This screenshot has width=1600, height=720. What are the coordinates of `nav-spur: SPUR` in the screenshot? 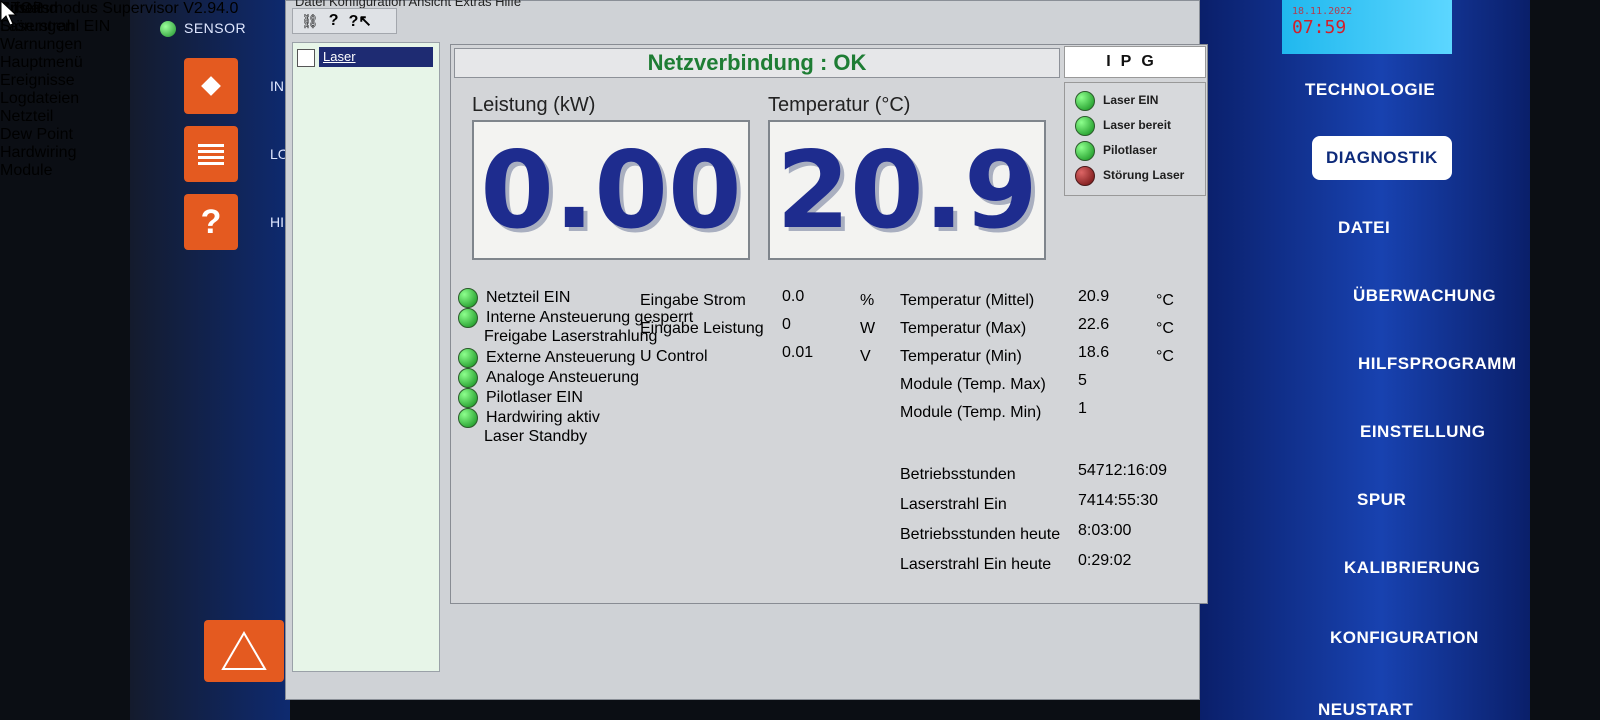 It's located at (1381, 500).